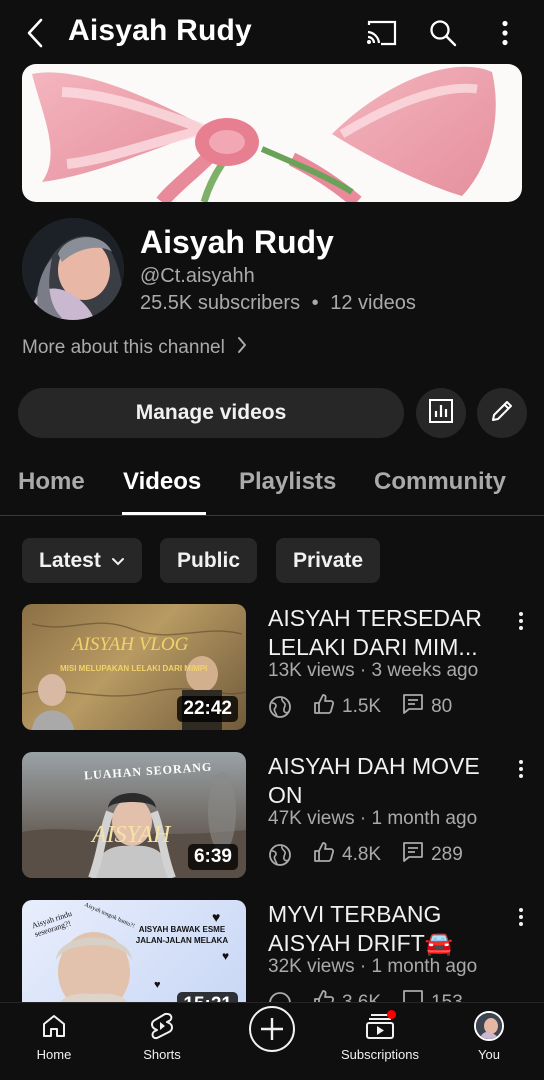 This screenshot has height=1080, width=544. I want to click on channel-name: Aisyah Rudy, so click(237, 242).